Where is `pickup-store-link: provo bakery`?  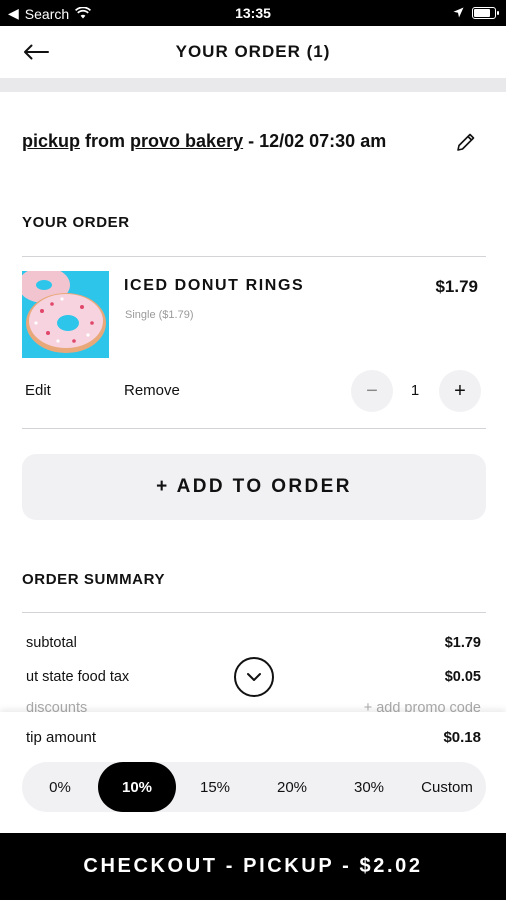
pickup-store-link: provo bakery is located at coordinates (186, 141).